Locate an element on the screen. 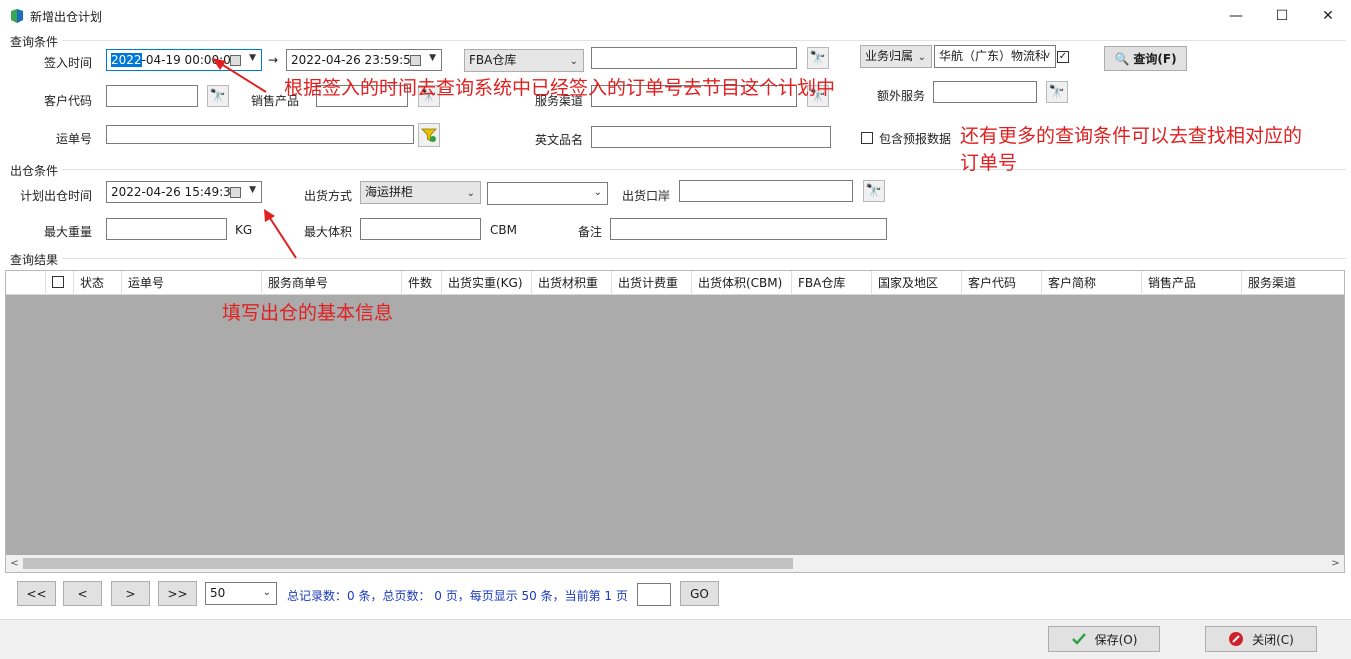  annotation-text-2-line1: 还有更多的查询条件可以去查找相对应的 is located at coordinates (1131, 136).